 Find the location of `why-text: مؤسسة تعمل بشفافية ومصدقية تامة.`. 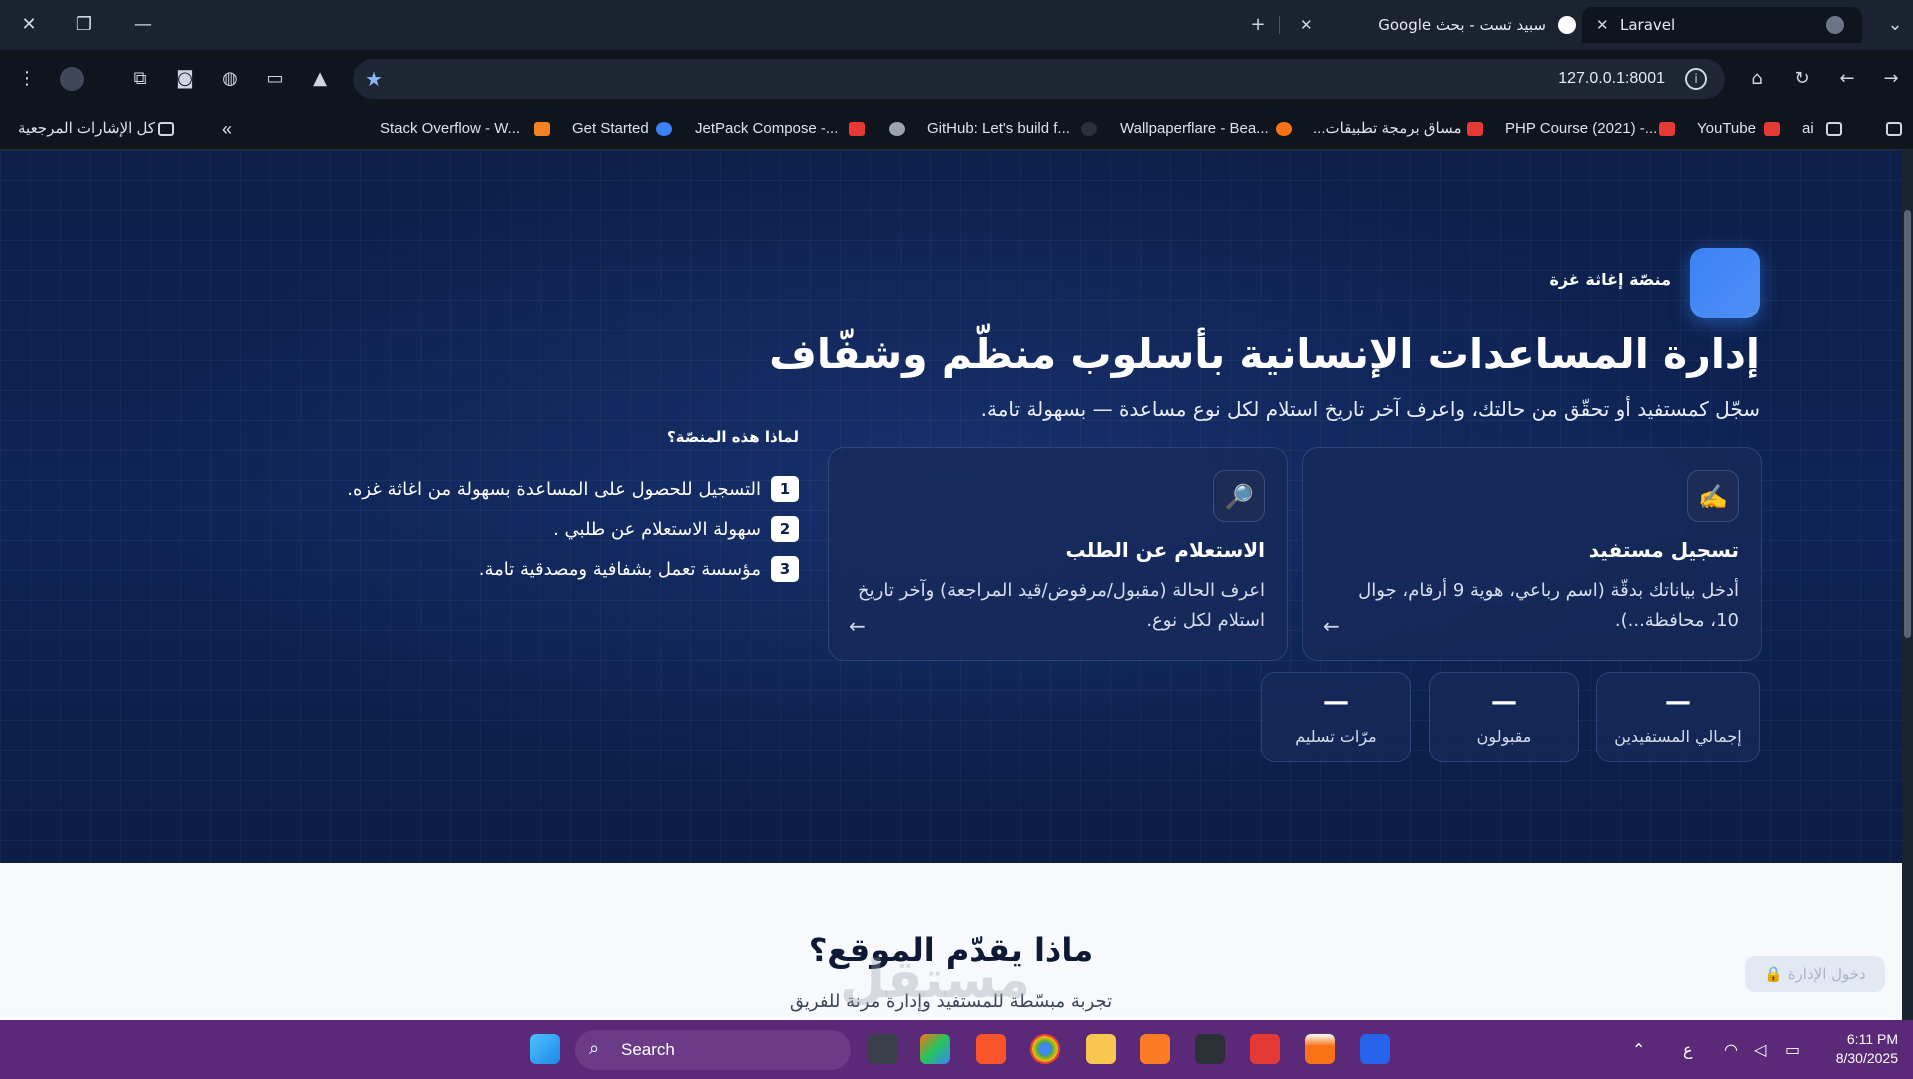

why-text: مؤسسة تعمل بشفافية ومصدقية تامة. is located at coordinates (619, 569).